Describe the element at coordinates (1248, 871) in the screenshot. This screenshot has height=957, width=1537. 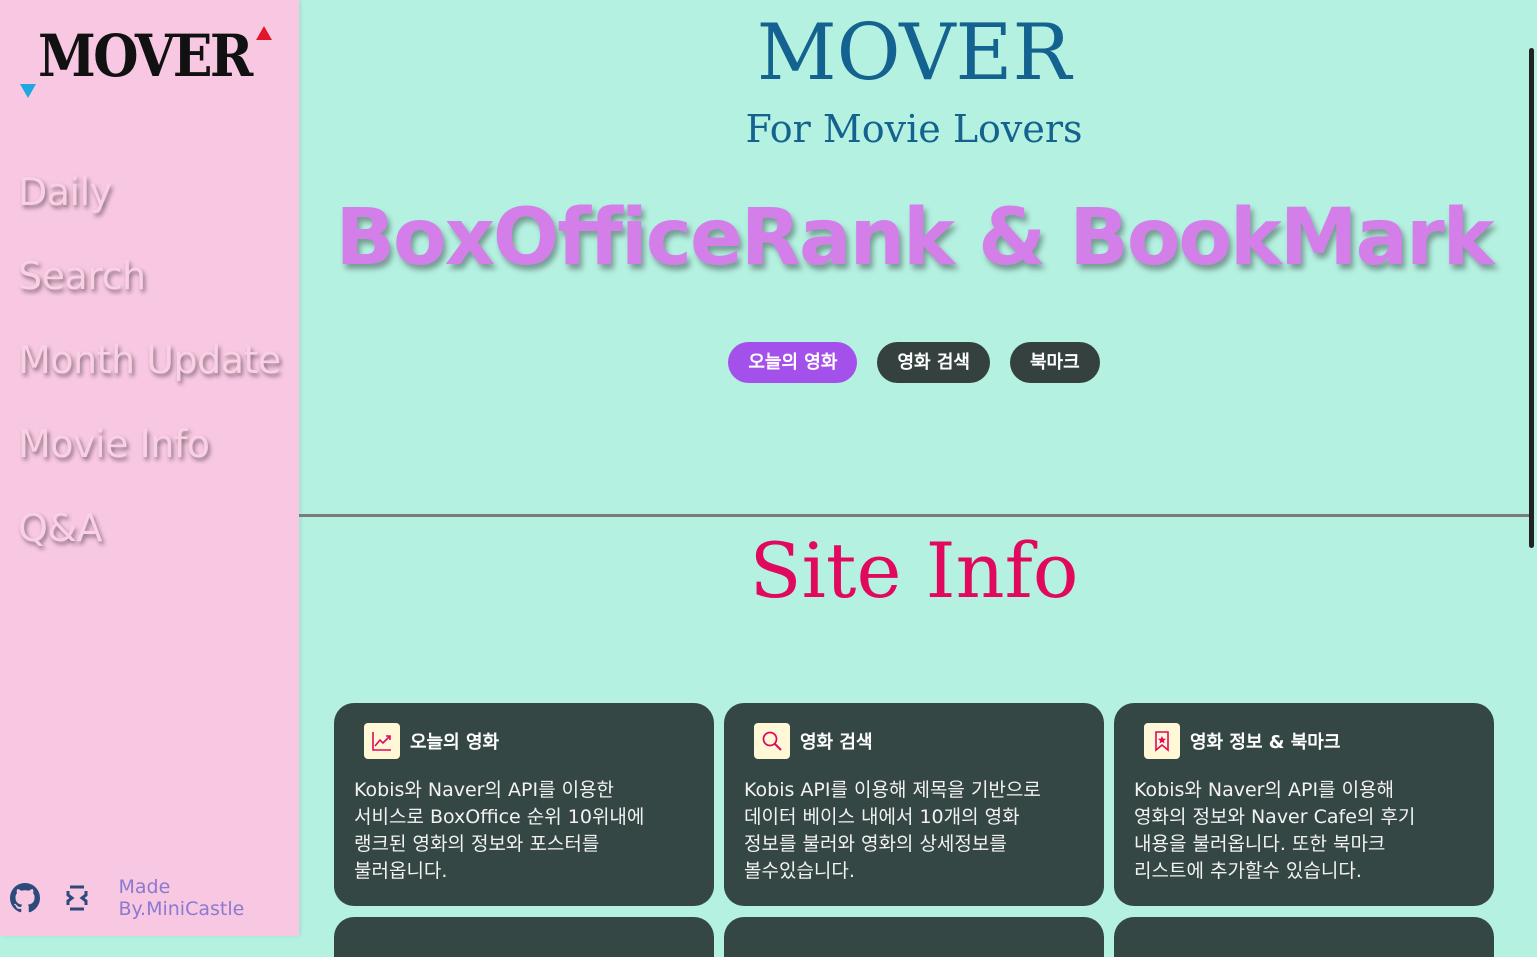
I see `card-body-line: 리스트에 추가할수 있습니다.` at that location.